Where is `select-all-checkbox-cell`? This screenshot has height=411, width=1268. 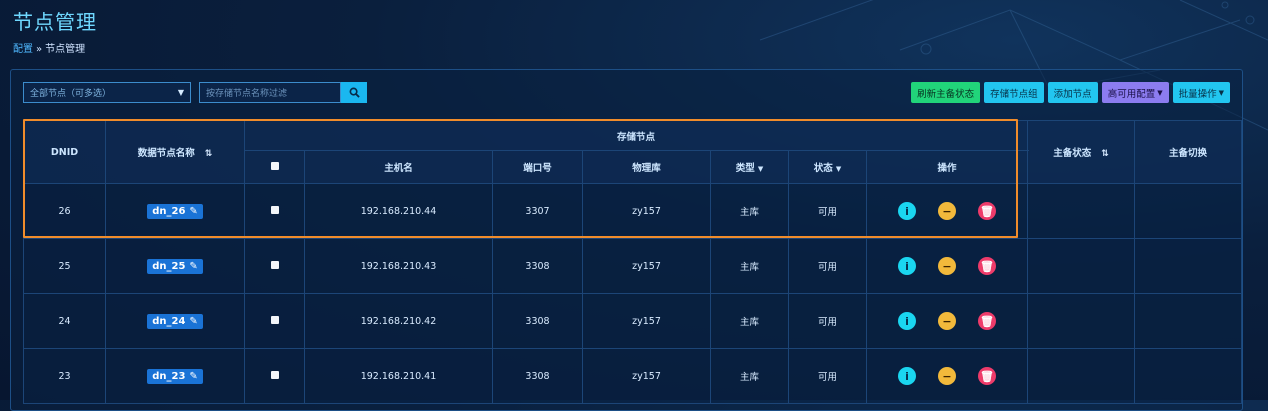
select-all-checkbox-cell is located at coordinates (274, 167).